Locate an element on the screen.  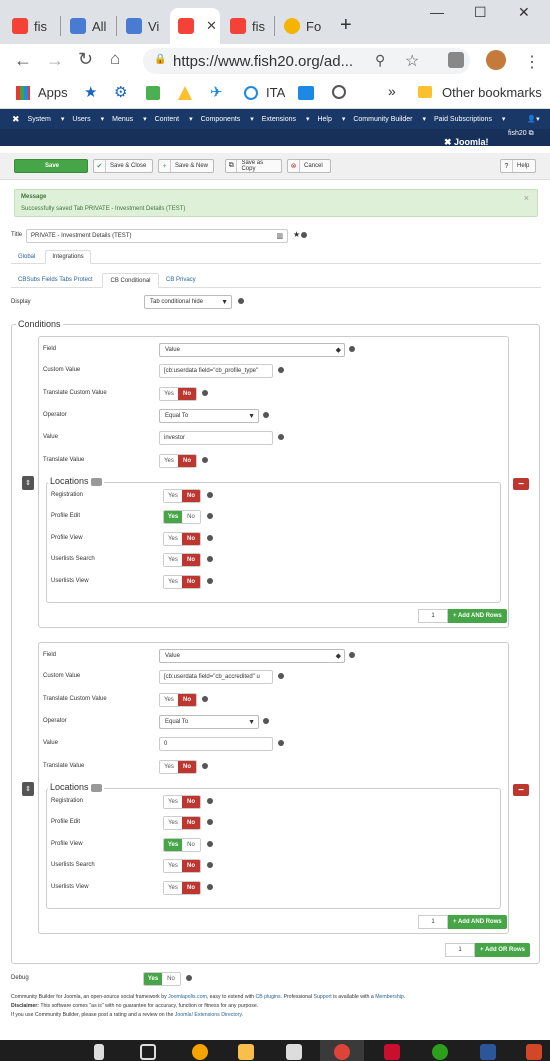
plane-icon: ✈ is located at coordinates (216, 92).